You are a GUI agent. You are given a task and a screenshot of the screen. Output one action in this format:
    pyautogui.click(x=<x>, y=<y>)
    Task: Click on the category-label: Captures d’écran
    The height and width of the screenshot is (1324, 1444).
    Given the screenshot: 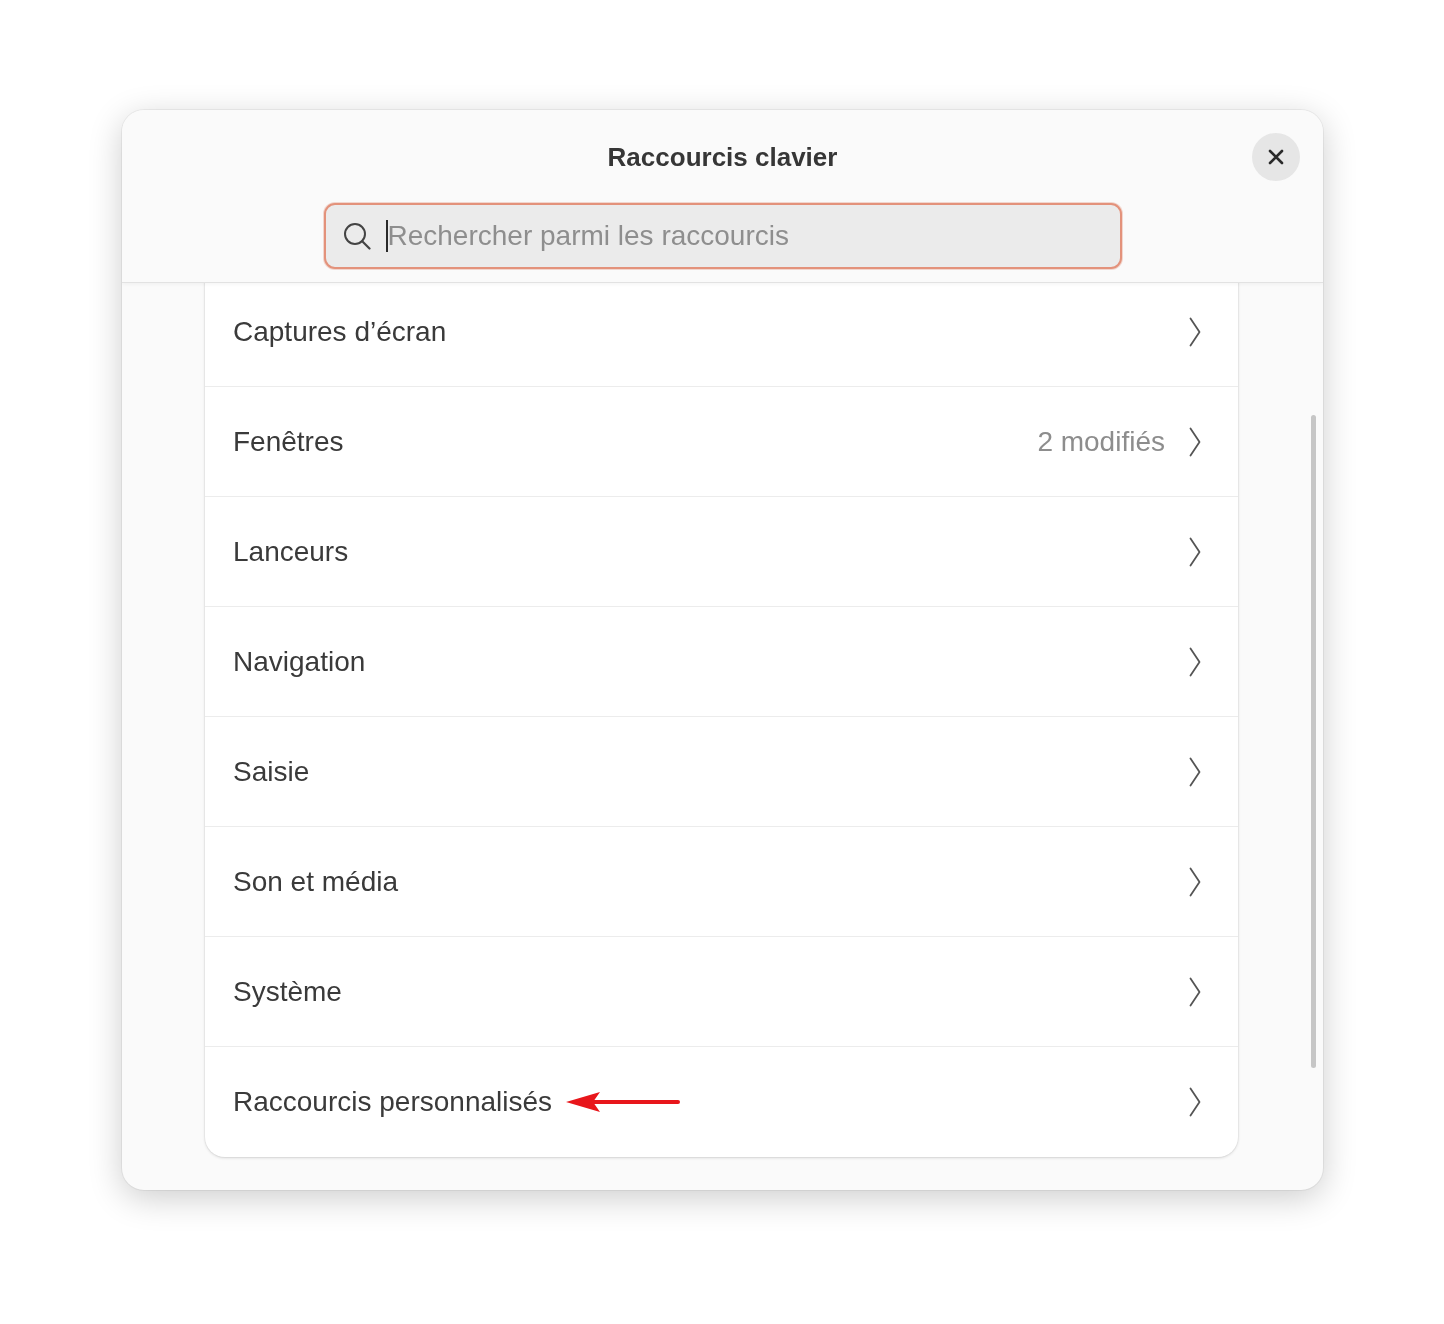 What is the action you would take?
    pyautogui.click(x=340, y=331)
    